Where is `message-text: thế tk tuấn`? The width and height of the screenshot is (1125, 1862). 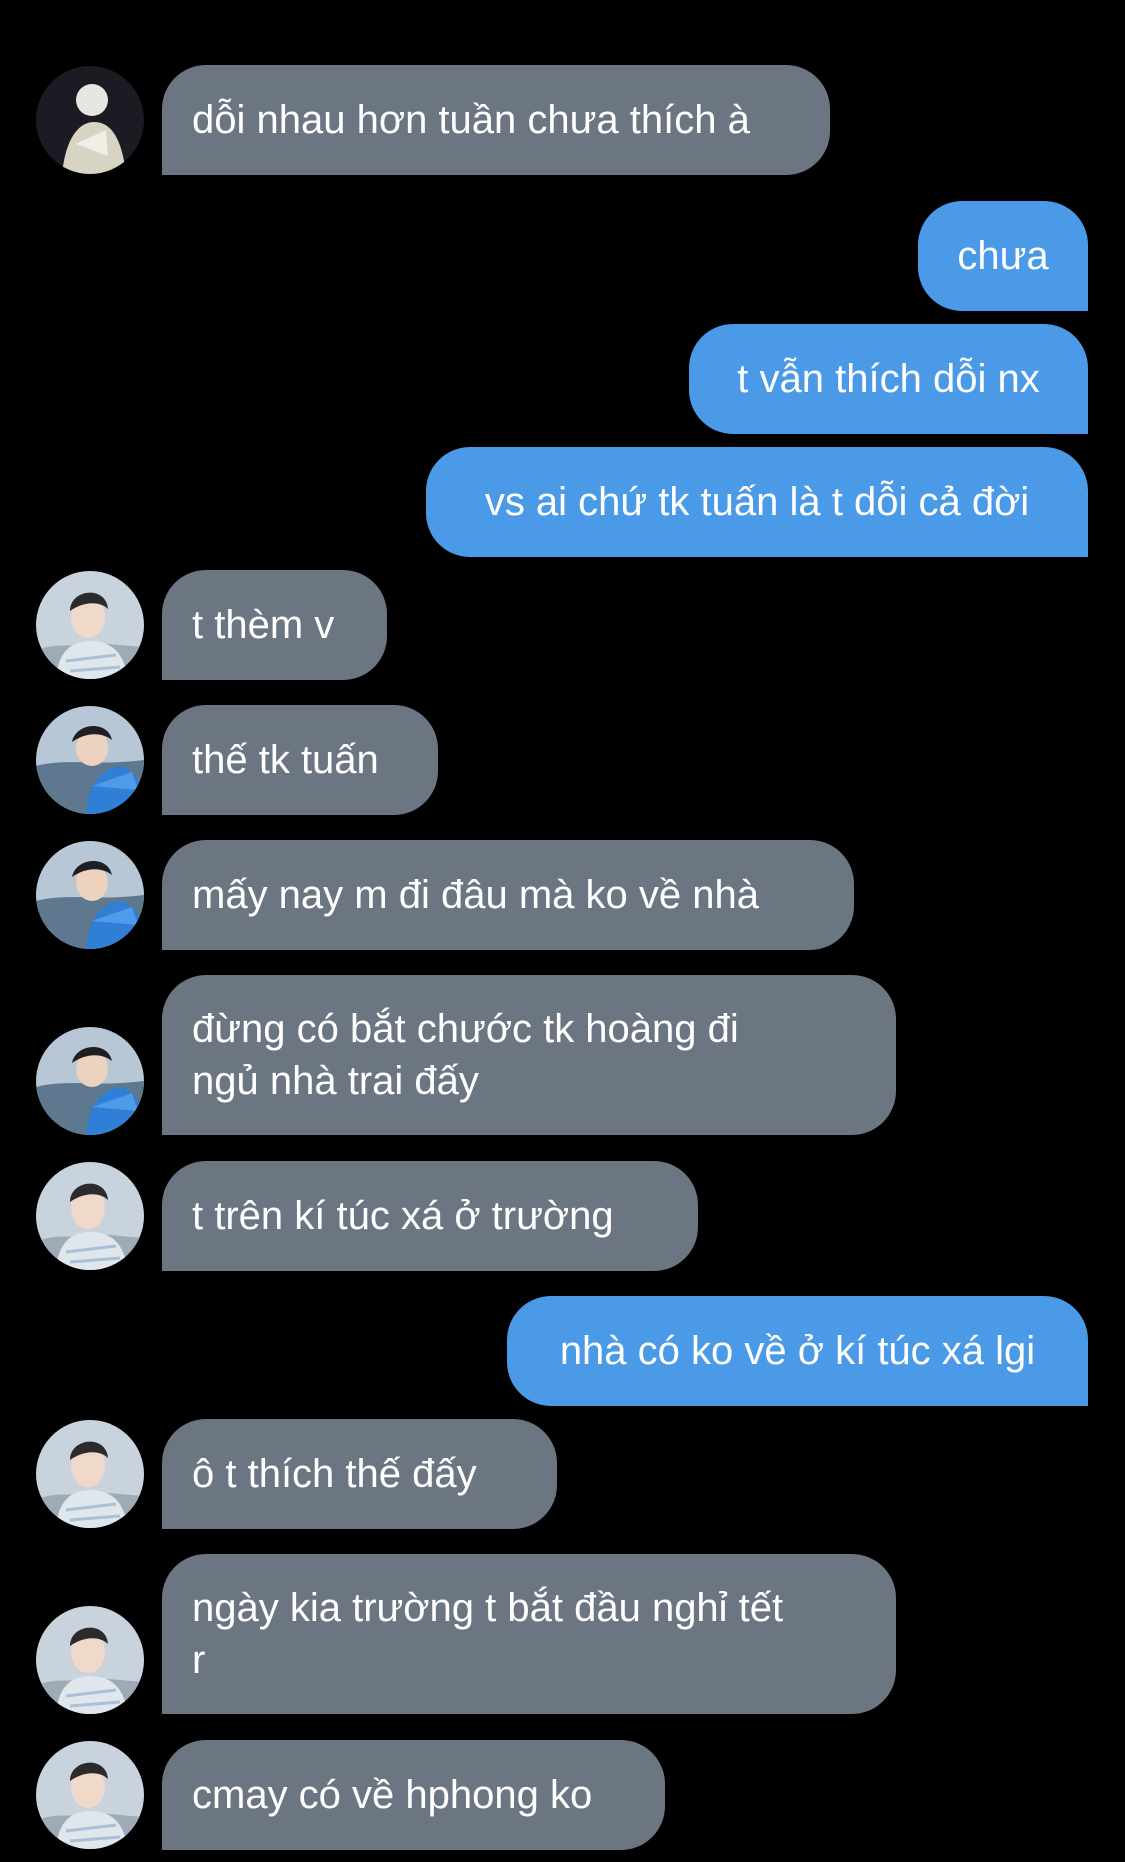 message-text: thế tk tuấn is located at coordinates (285, 760).